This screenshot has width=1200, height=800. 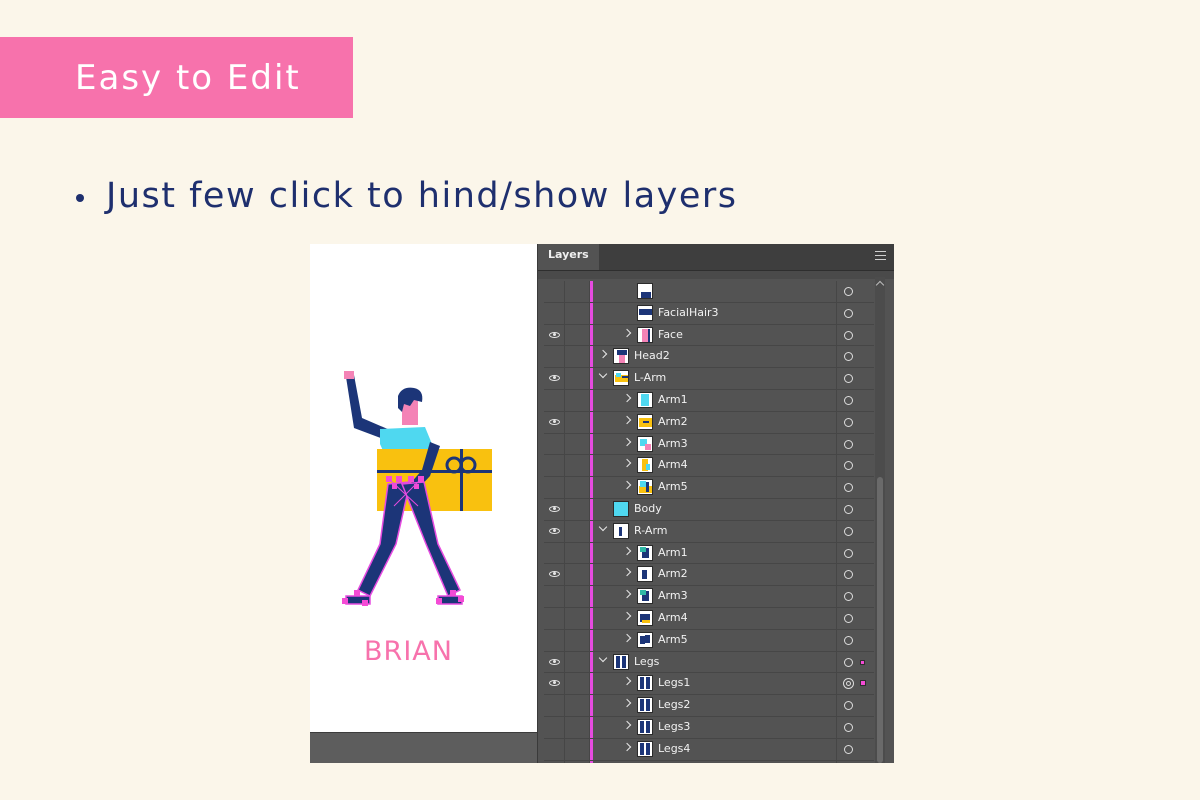 I want to click on layers-scrollbar, so click(x=880, y=520).